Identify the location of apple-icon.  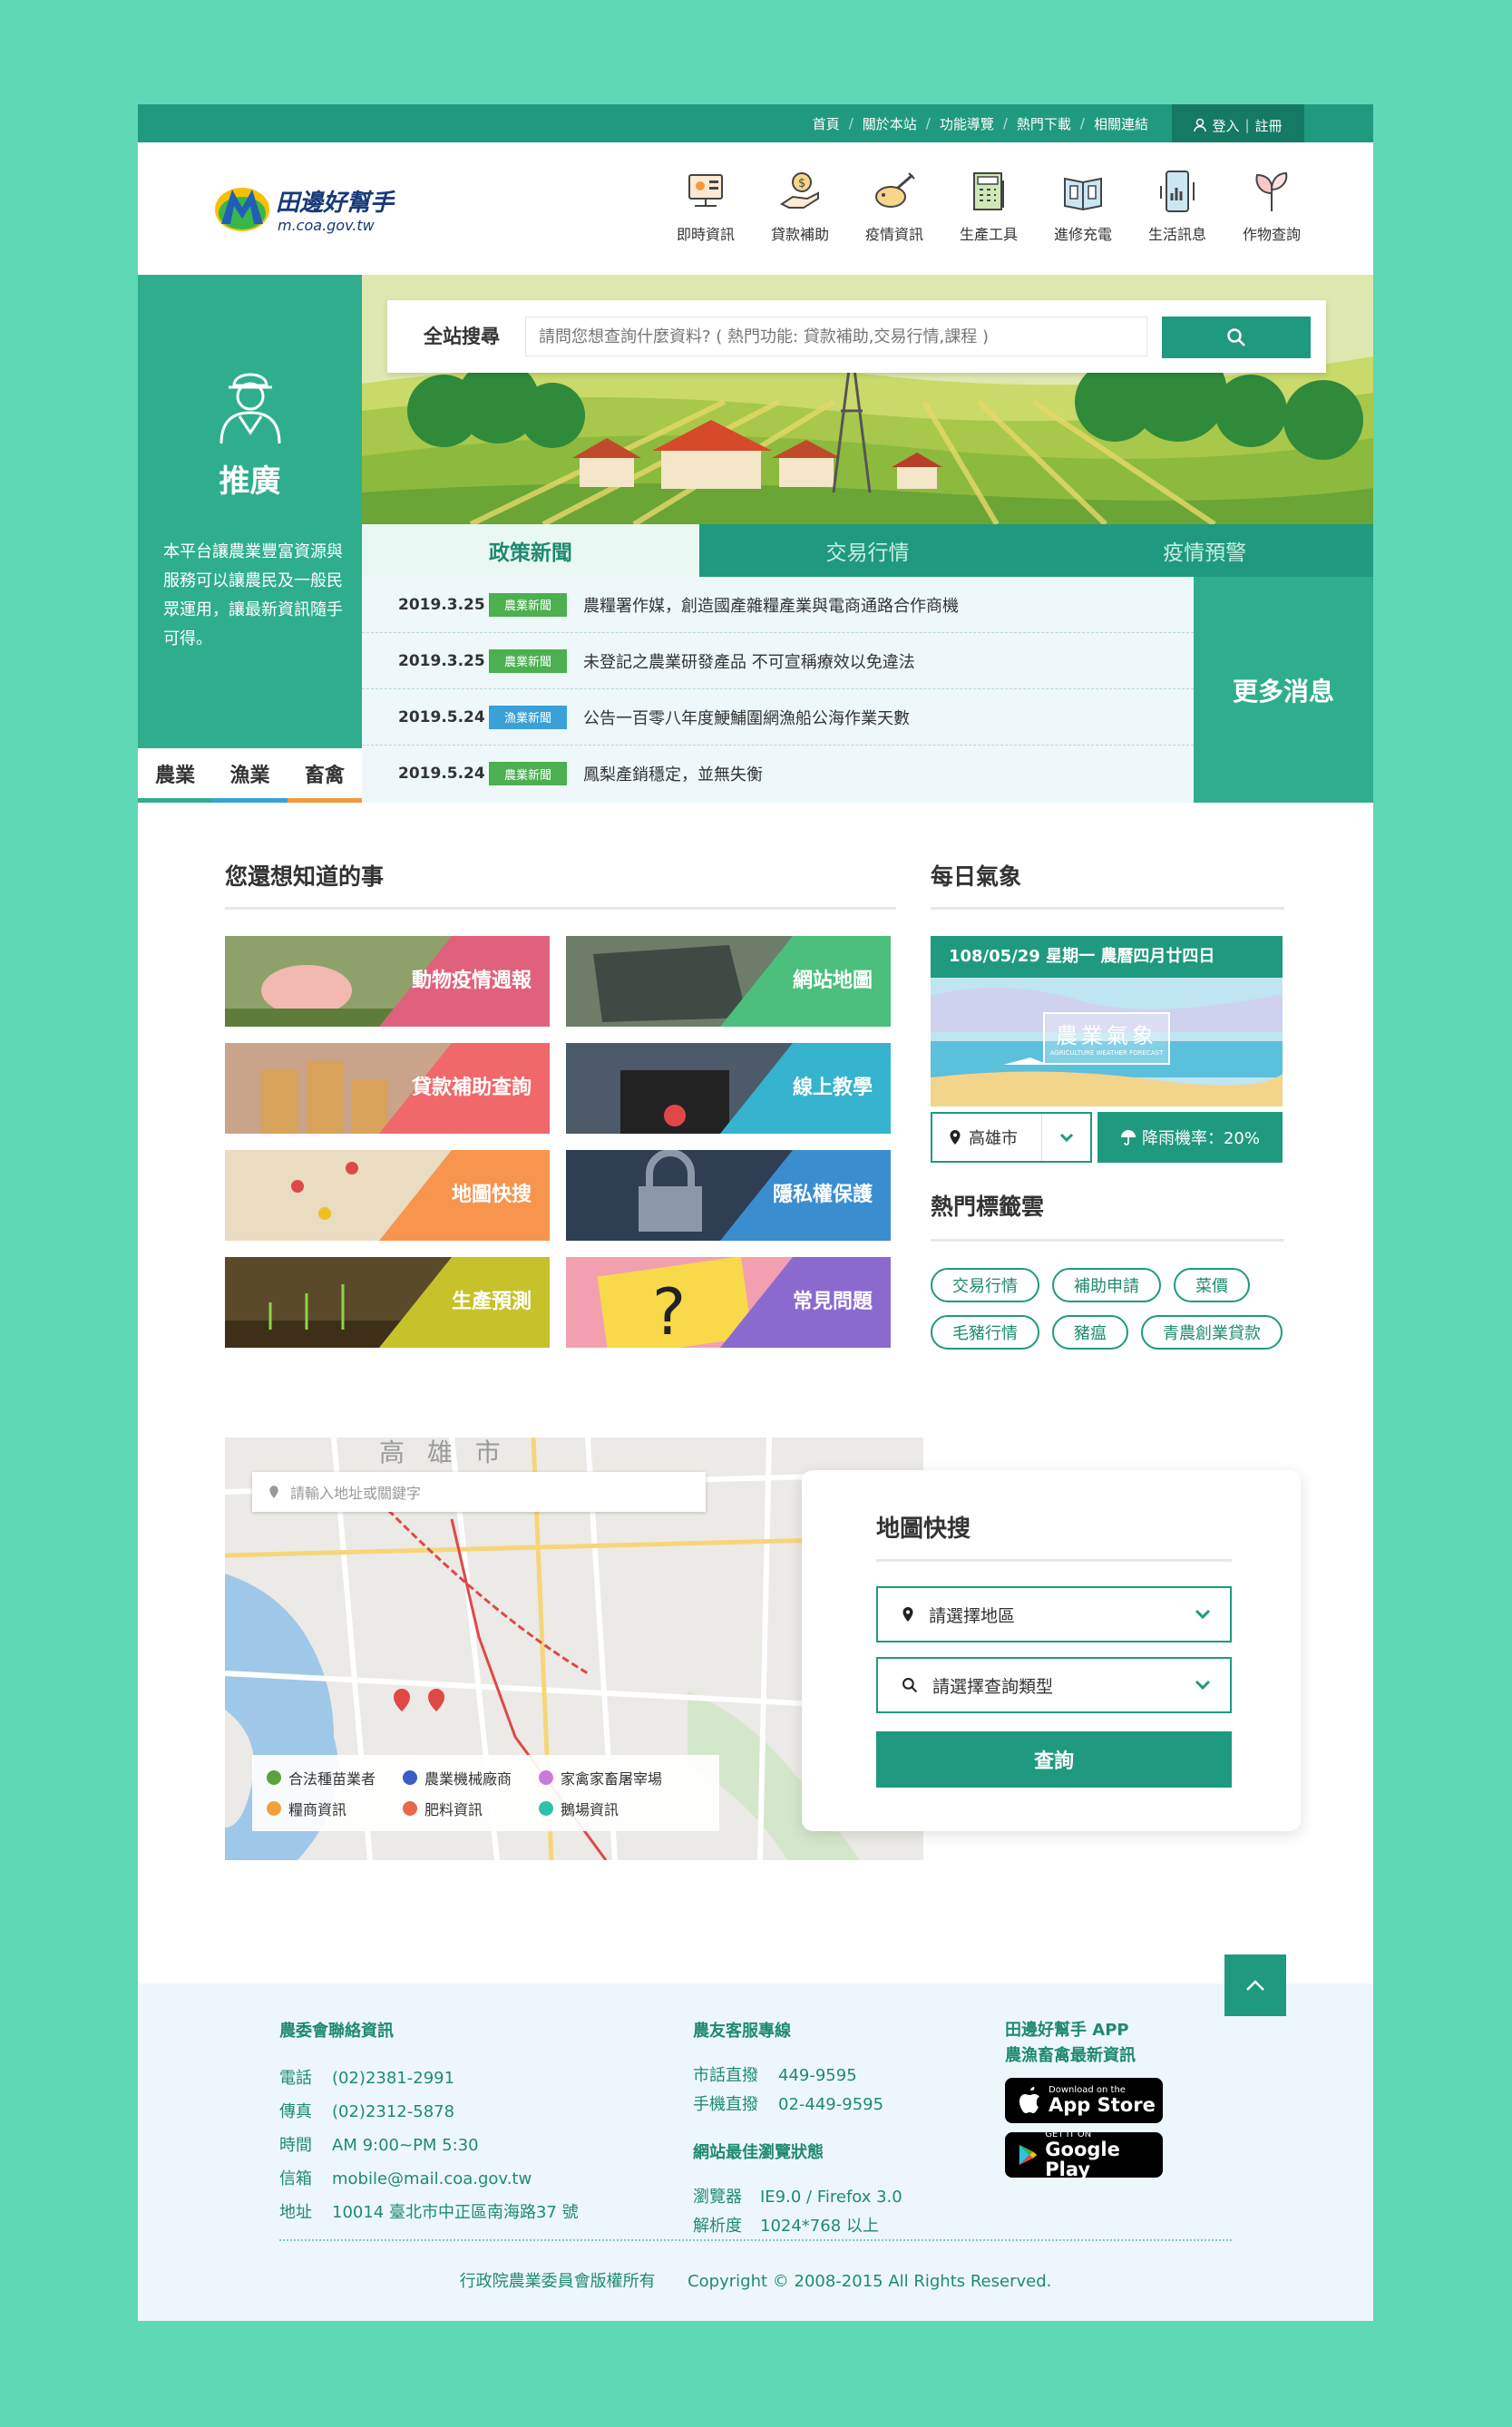
(1029, 2100).